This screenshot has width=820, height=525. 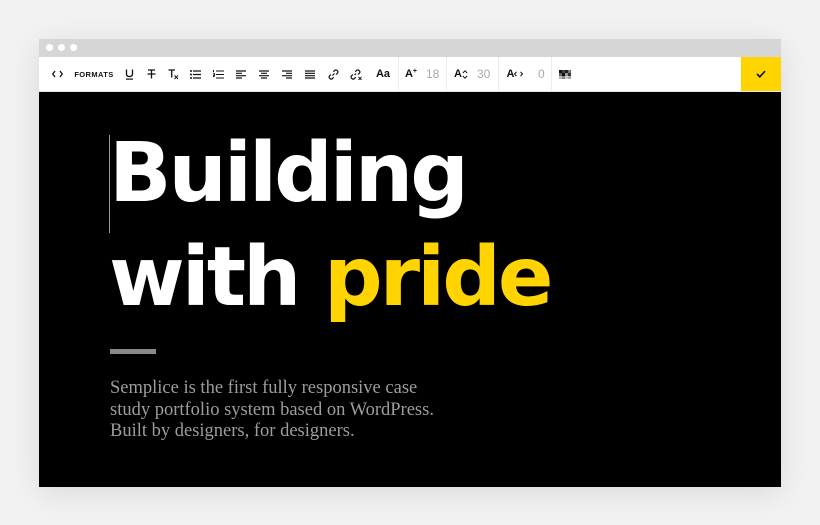 I want to click on checkmark-icon, so click(x=761, y=74).